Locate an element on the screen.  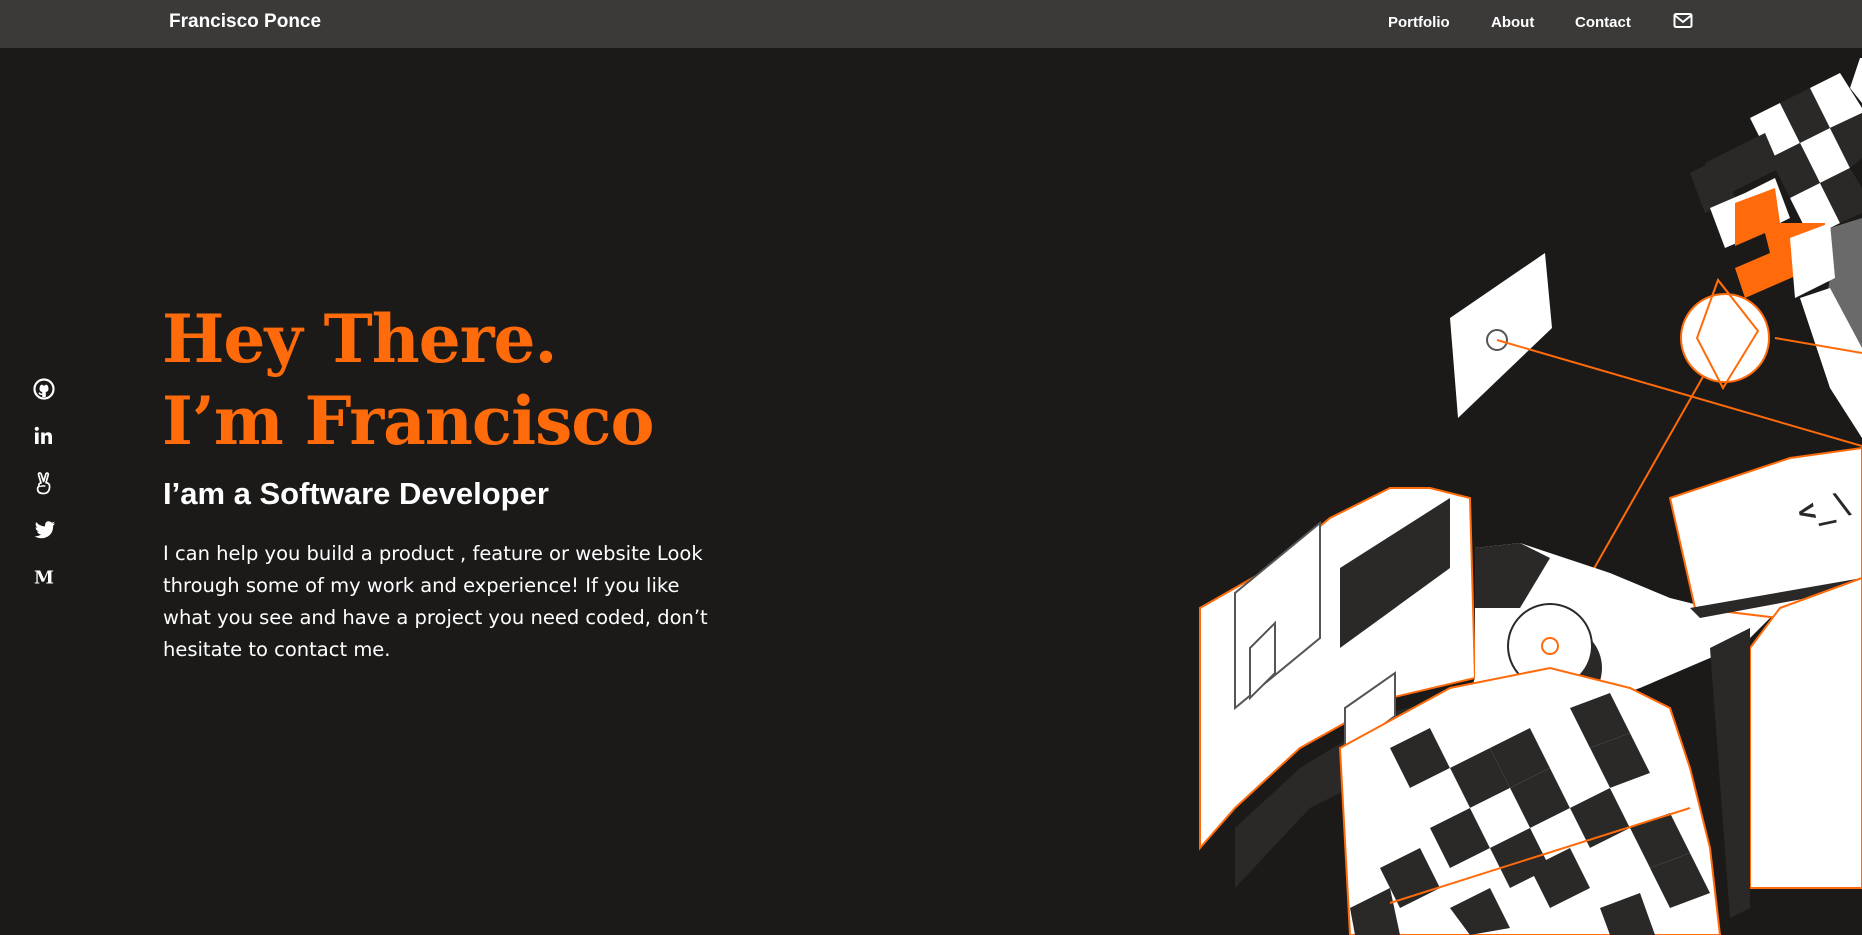
hero-title: Hey There. I’m Francisco is located at coordinates (408, 380).